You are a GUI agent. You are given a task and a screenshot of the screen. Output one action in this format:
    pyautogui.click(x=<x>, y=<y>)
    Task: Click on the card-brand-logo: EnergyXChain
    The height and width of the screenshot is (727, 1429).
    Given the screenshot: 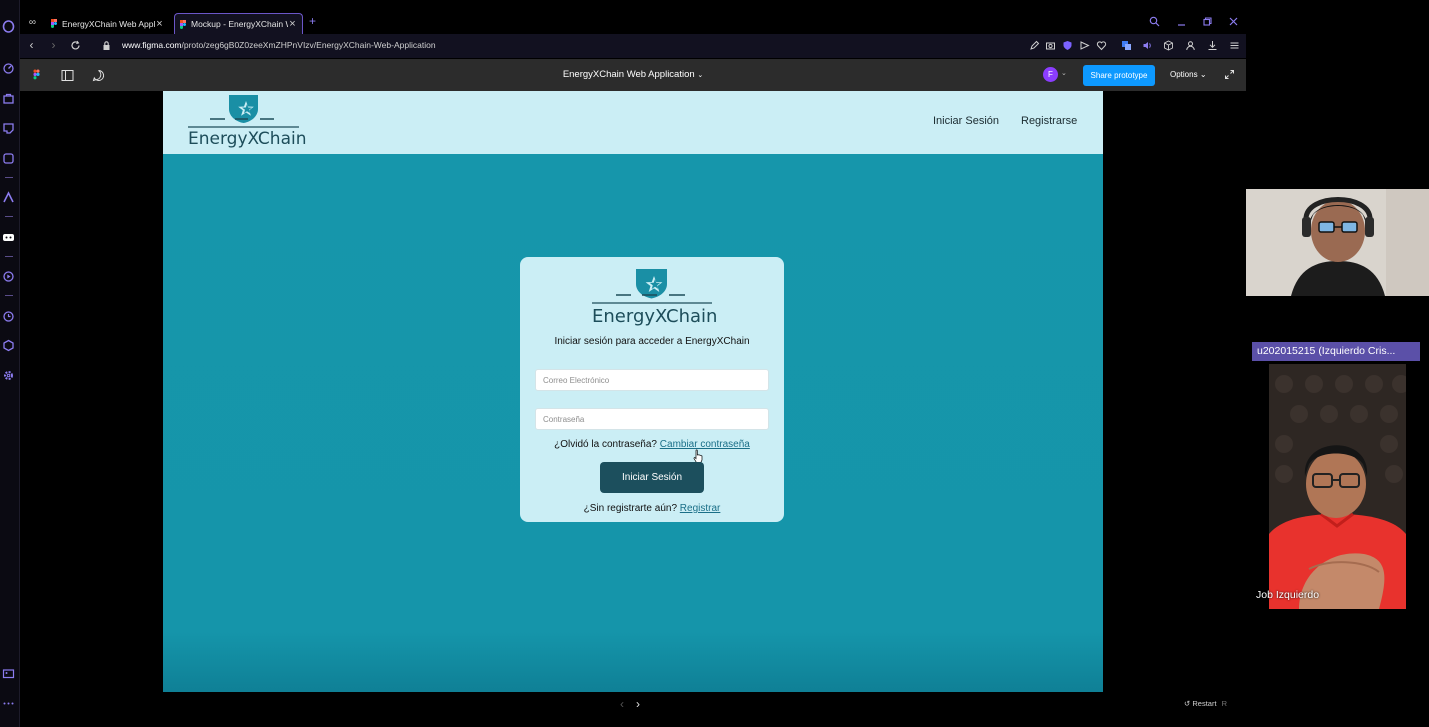 What is the action you would take?
    pyautogui.click(x=655, y=298)
    